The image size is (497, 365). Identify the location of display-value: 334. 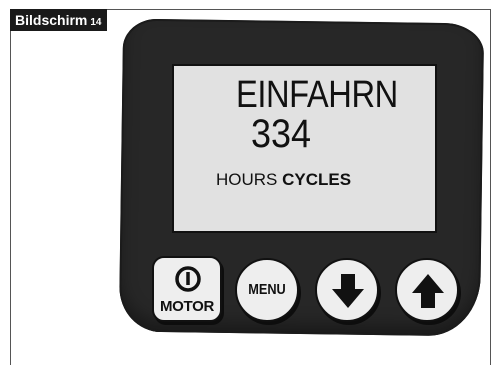
(281, 134).